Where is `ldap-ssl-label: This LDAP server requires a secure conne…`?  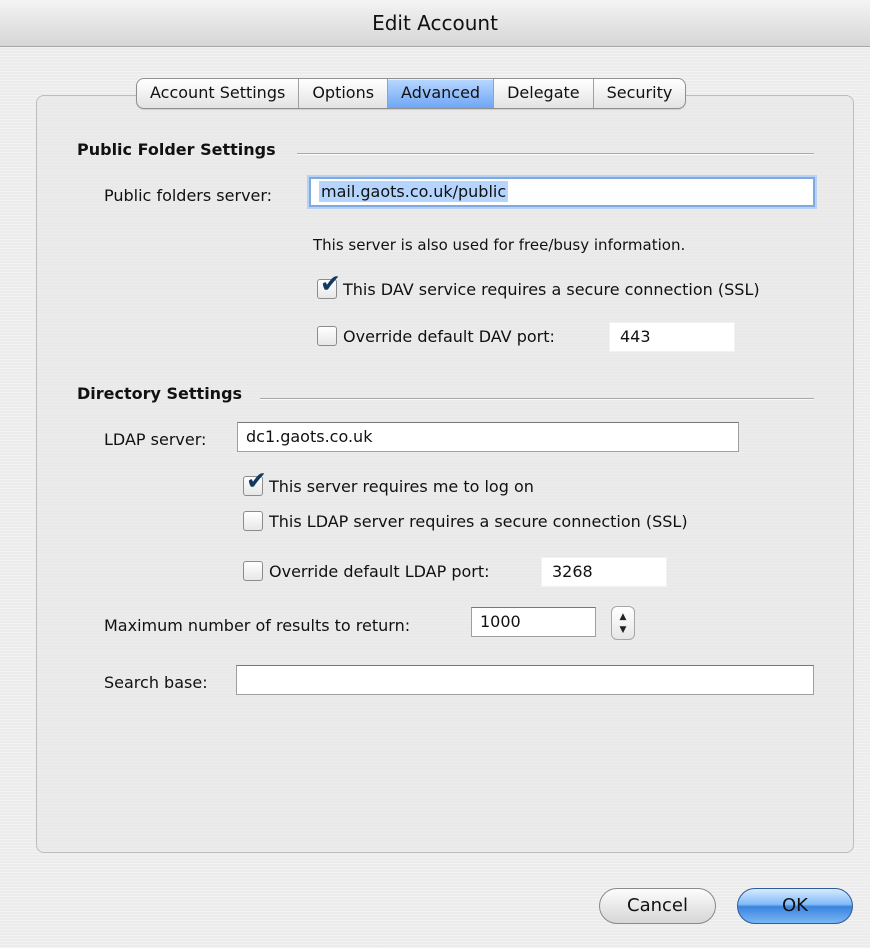 ldap-ssl-label: This LDAP server requires a secure conne… is located at coordinates (478, 521).